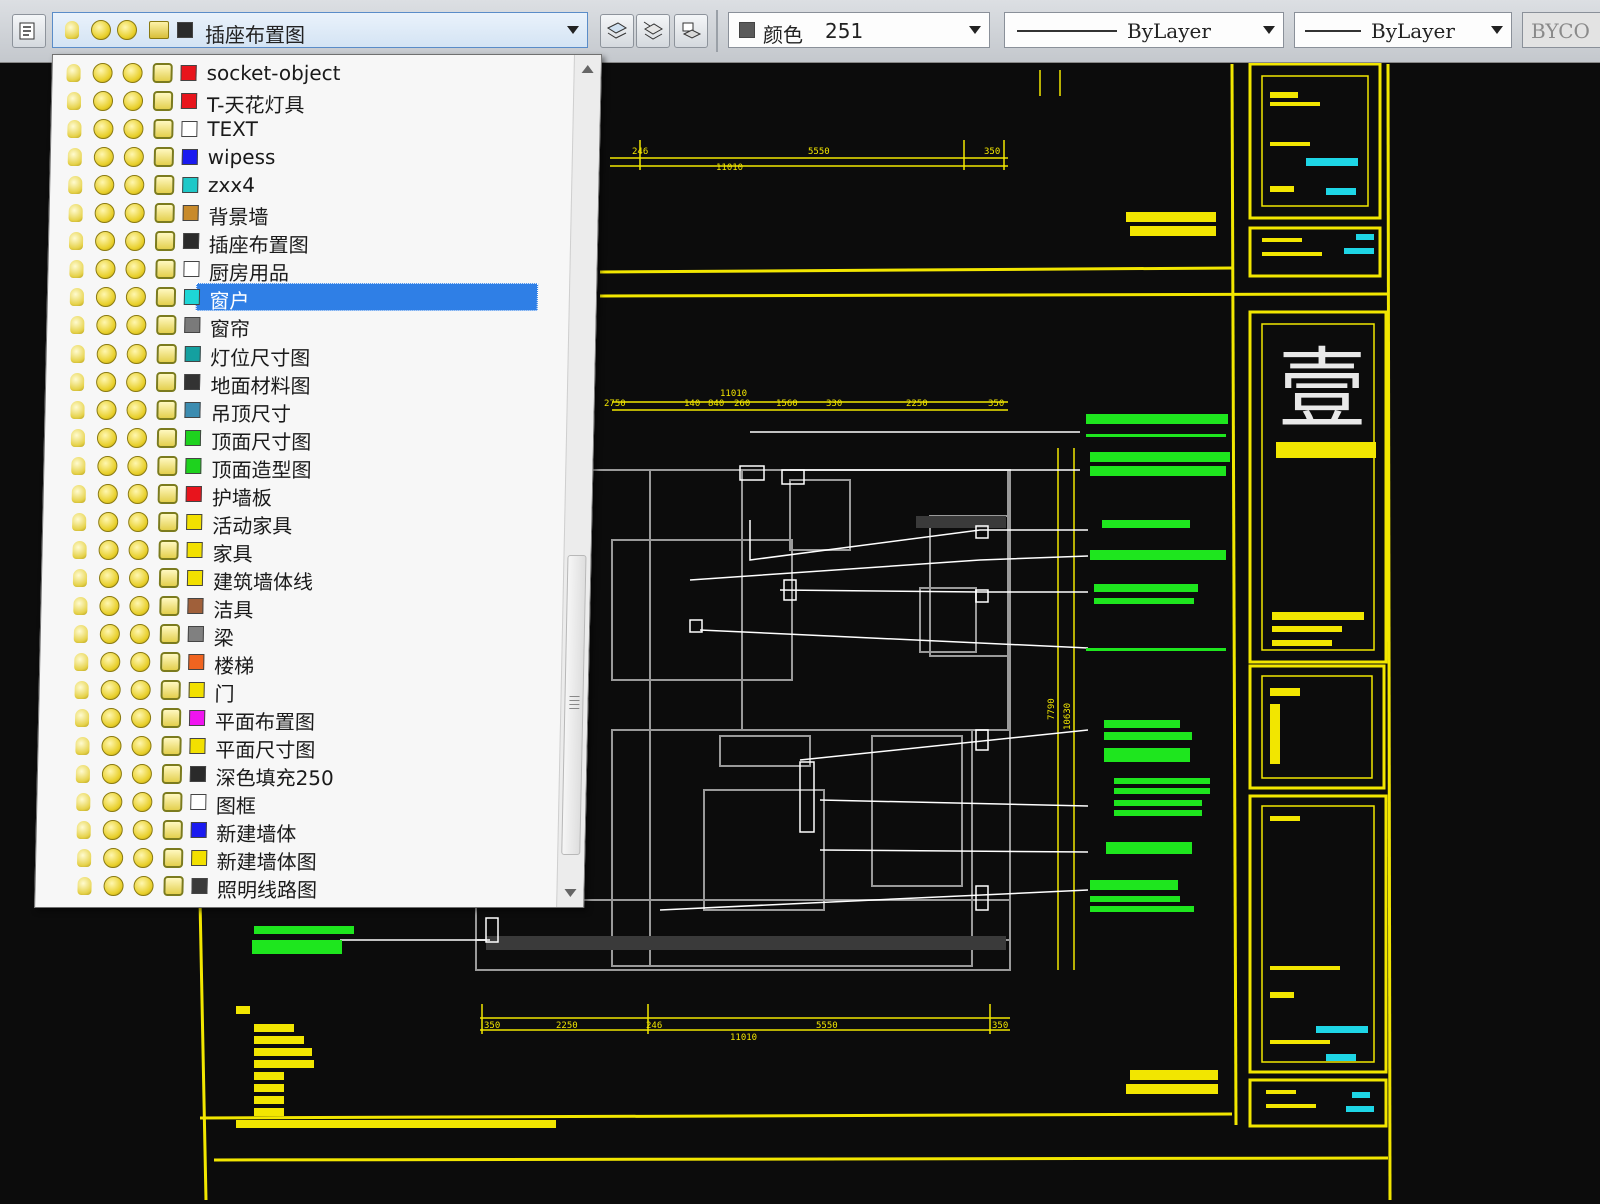 The image size is (1600, 1204). Describe the element at coordinates (311, 129) in the screenshot. I see `layer-row: TEXT` at that location.